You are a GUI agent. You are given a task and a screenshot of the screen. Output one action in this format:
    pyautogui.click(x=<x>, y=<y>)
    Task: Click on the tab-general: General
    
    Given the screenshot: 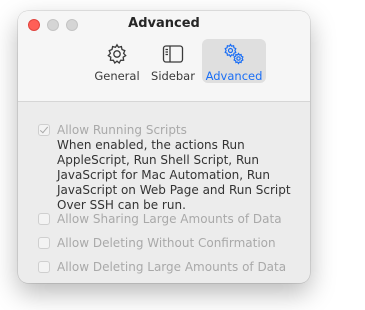 What is the action you would take?
    pyautogui.click(x=117, y=61)
    